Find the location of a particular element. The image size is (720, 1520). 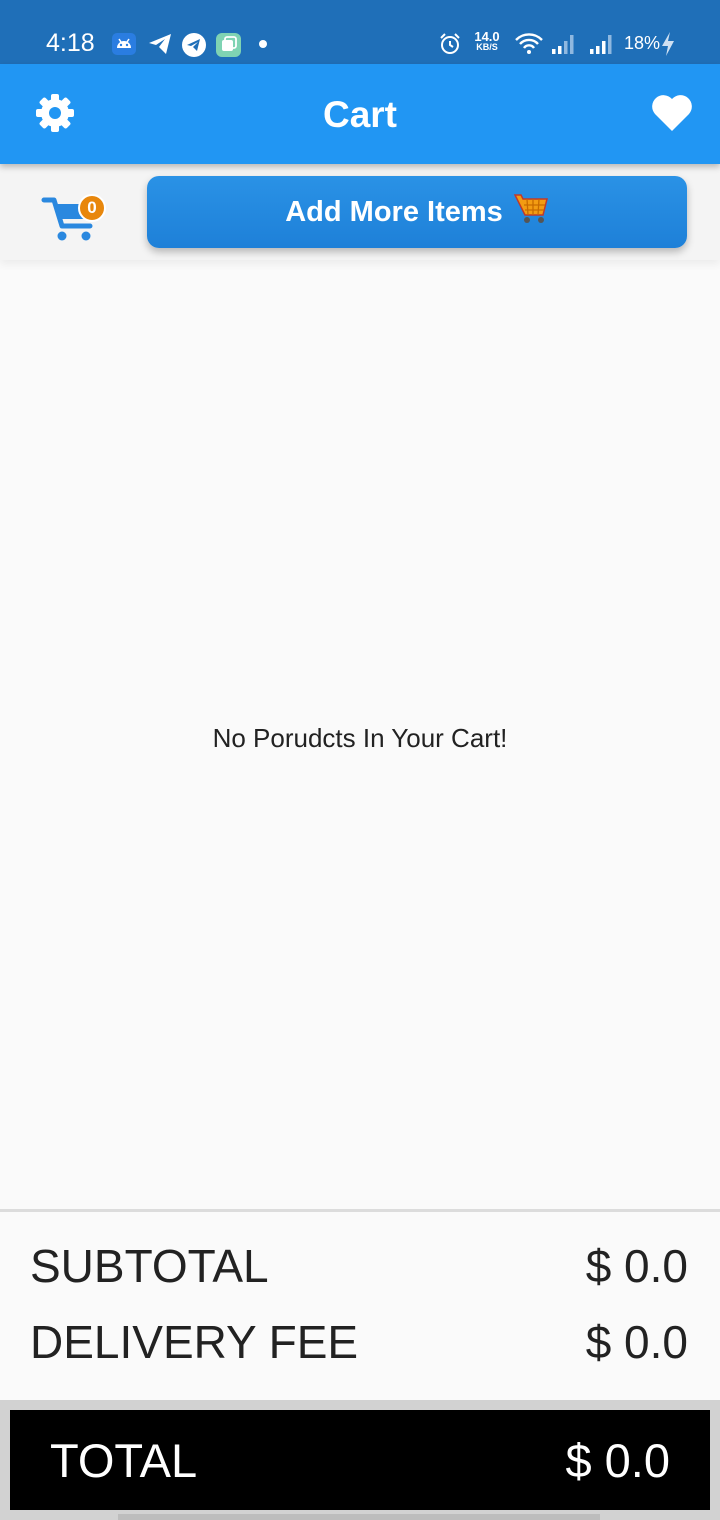

cart-count-badge: 0 is located at coordinates (92, 208).